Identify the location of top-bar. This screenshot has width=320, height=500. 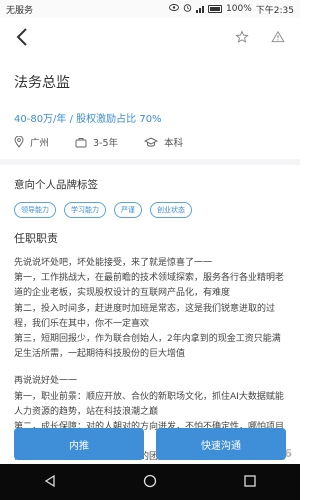
(150, 37).